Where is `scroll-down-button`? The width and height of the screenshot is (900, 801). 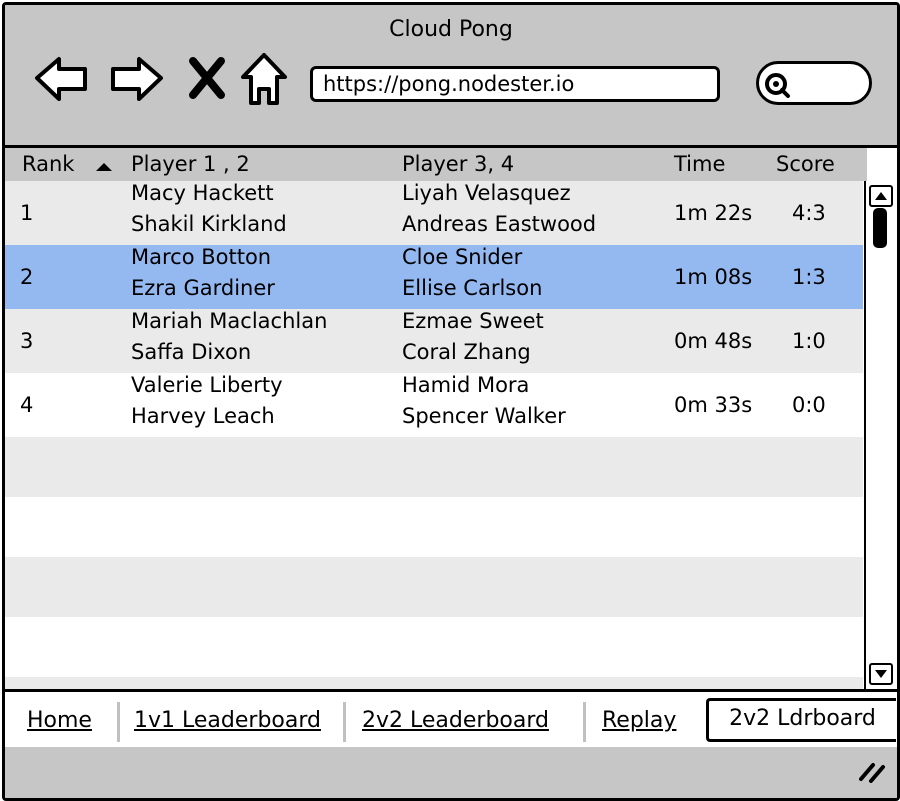 scroll-down-button is located at coordinates (881, 674).